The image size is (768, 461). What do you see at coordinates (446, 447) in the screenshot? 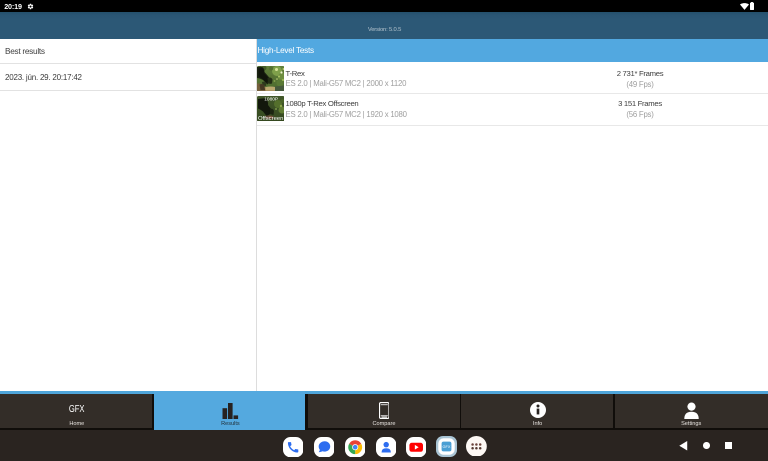
I see `svg-text: GFX` at bounding box center [446, 447].